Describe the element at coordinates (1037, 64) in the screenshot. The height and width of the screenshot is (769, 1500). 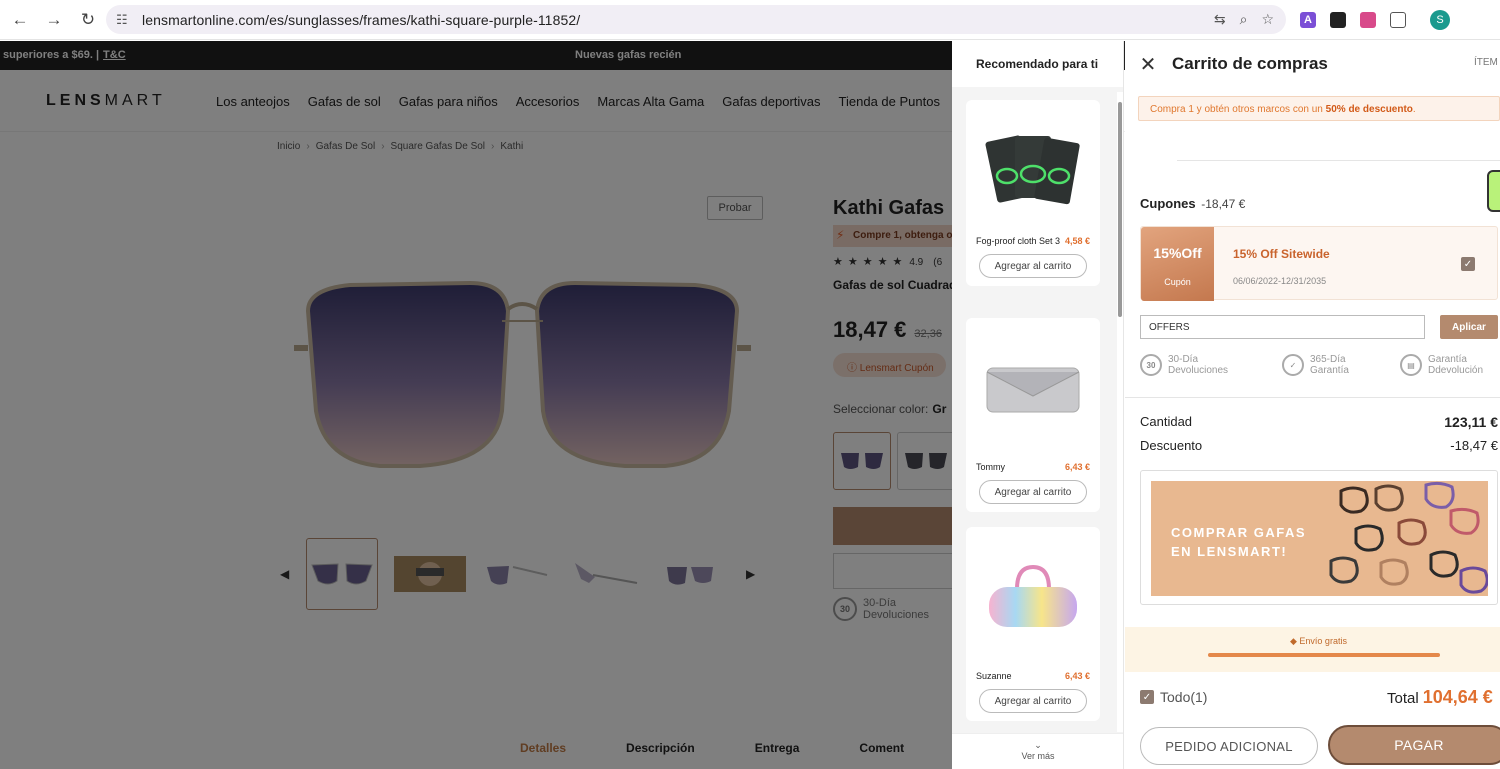
I see `recommended-title: Recomendado para ti` at that location.